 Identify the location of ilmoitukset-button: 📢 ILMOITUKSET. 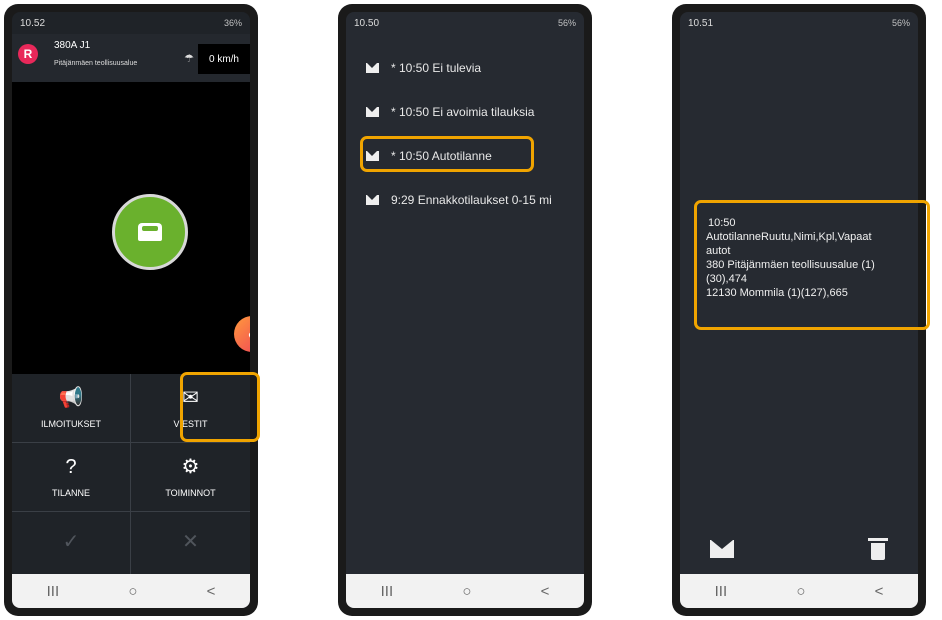
(71, 408).